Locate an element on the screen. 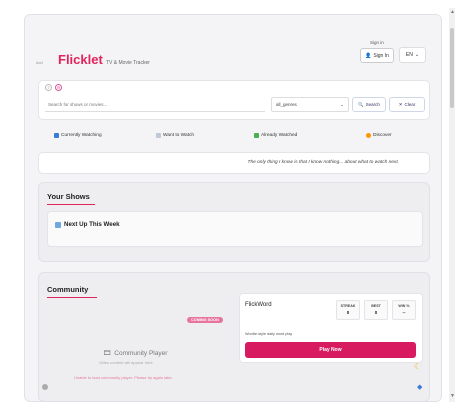 The height and width of the screenshot is (402, 455). clear-button: ✕ Clear is located at coordinates (407, 104).